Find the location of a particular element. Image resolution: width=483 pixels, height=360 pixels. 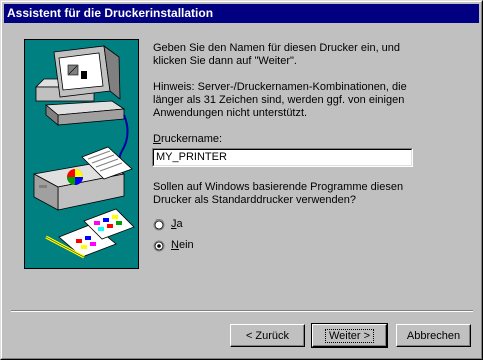

radio-no-dot is located at coordinates (159, 246).